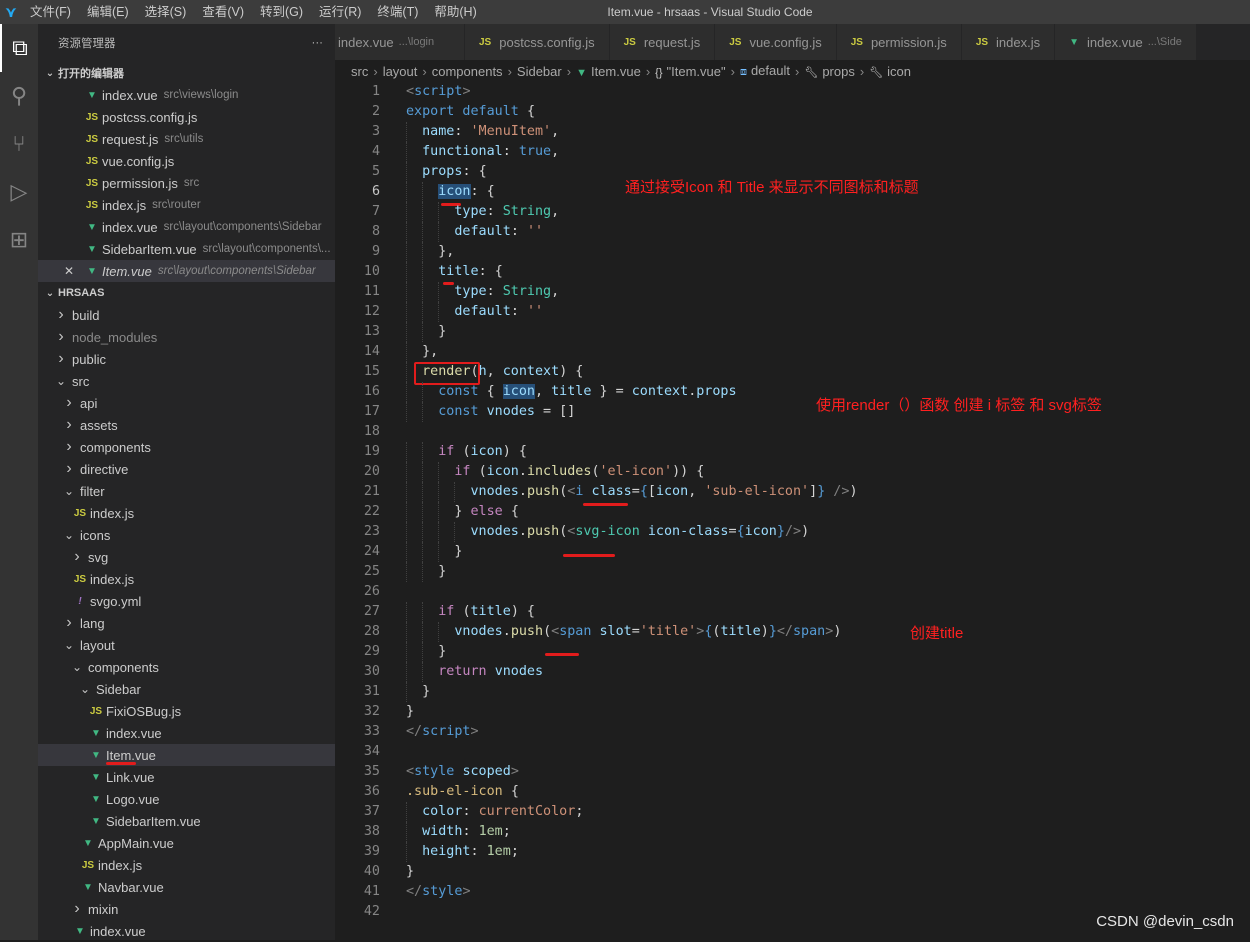 The width and height of the screenshot is (1250, 942). Describe the element at coordinates (186, 601) in the screenshot. I see `file-item: !svgo.yml` at that location.